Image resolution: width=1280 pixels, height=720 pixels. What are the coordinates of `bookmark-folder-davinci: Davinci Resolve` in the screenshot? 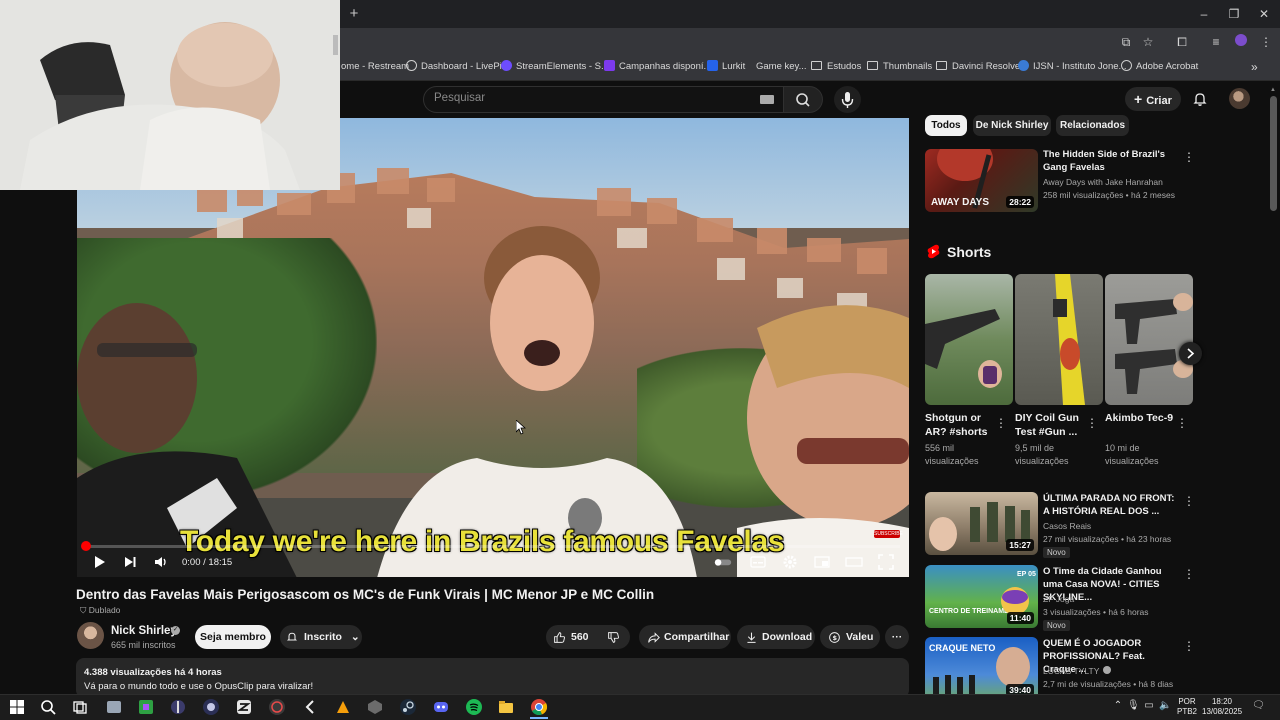 It's located at (978, 67).